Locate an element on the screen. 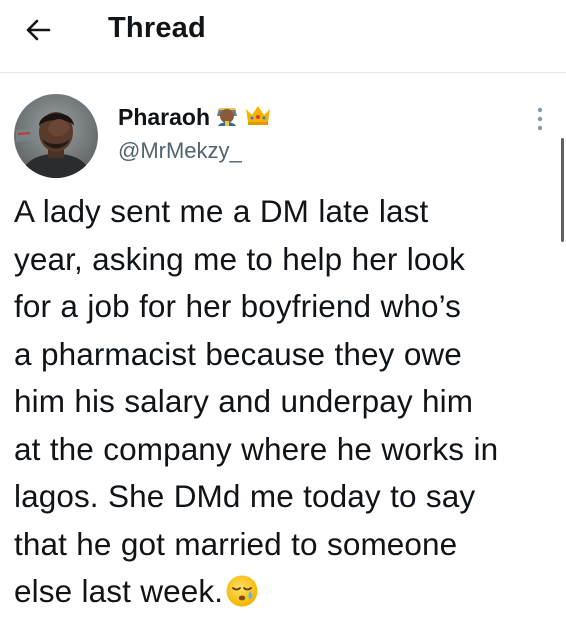 The height and width of the screenshot is (622, 566). user-handle: @MrMekzy_ is located at coordinates (195, 151).